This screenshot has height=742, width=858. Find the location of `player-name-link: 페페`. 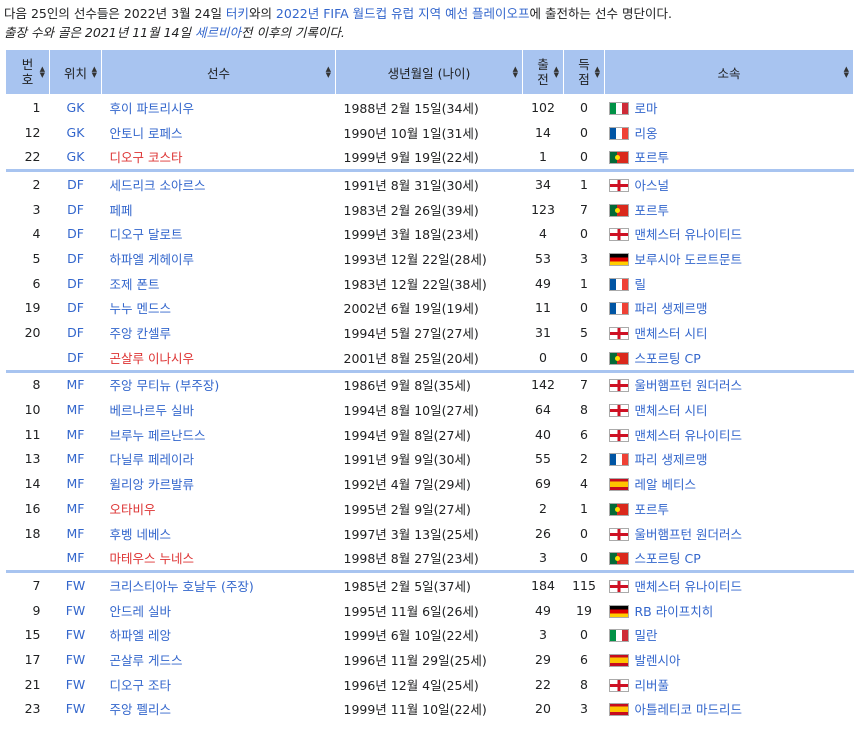

player-name-link: 페페 is located at coordinates (121, 210).